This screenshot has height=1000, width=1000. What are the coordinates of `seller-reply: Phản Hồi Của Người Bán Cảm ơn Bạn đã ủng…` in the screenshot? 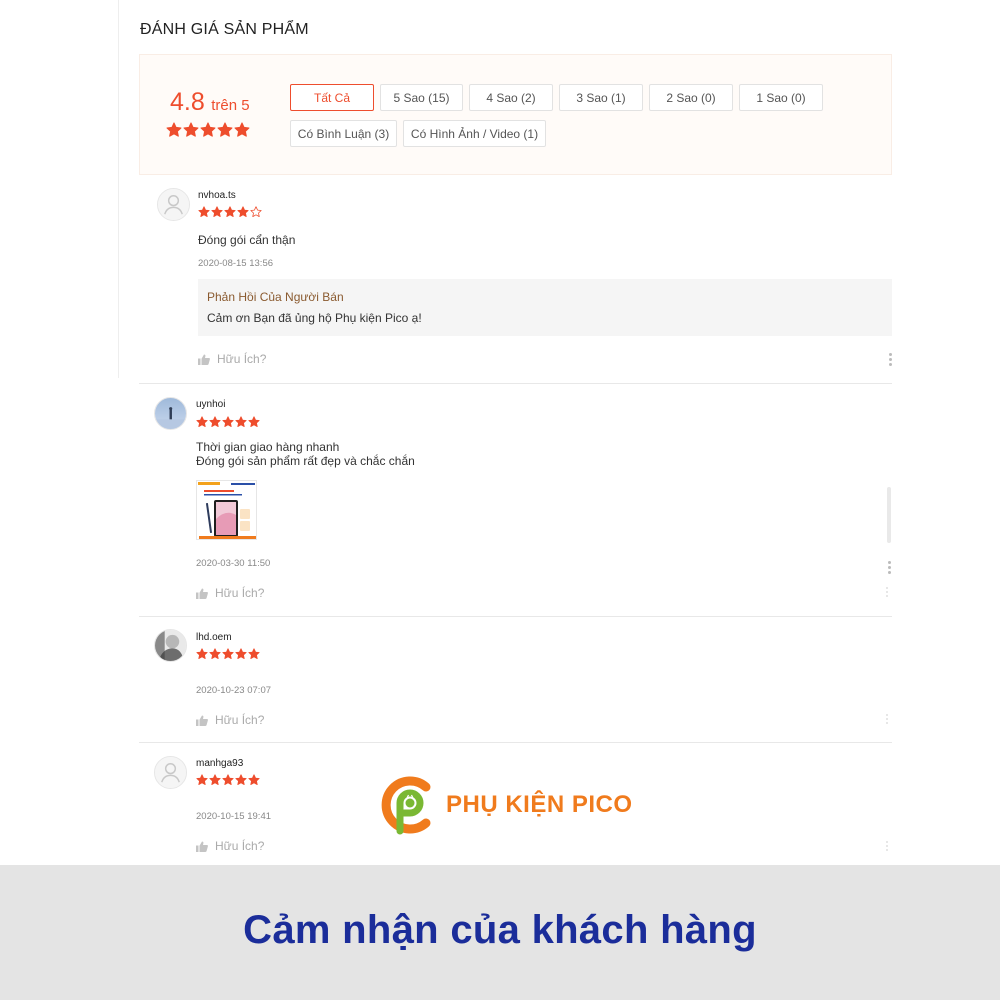 It's located at (545, 307).